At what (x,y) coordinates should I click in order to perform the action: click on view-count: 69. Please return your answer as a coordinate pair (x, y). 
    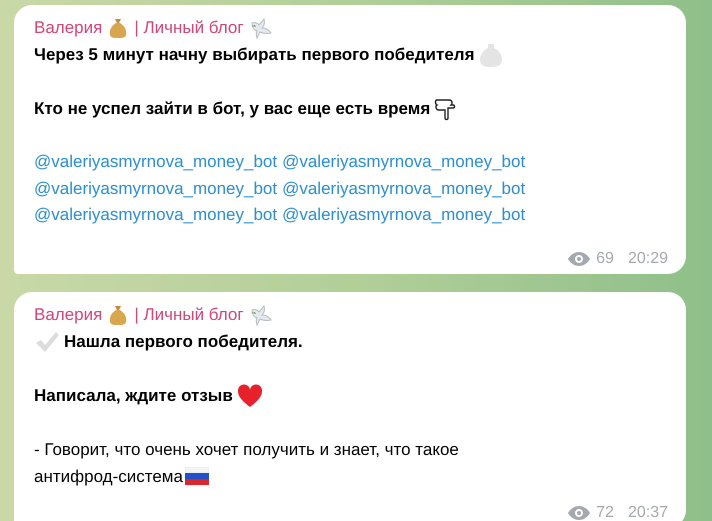
    Looking at the image, I should click on (605, 259).